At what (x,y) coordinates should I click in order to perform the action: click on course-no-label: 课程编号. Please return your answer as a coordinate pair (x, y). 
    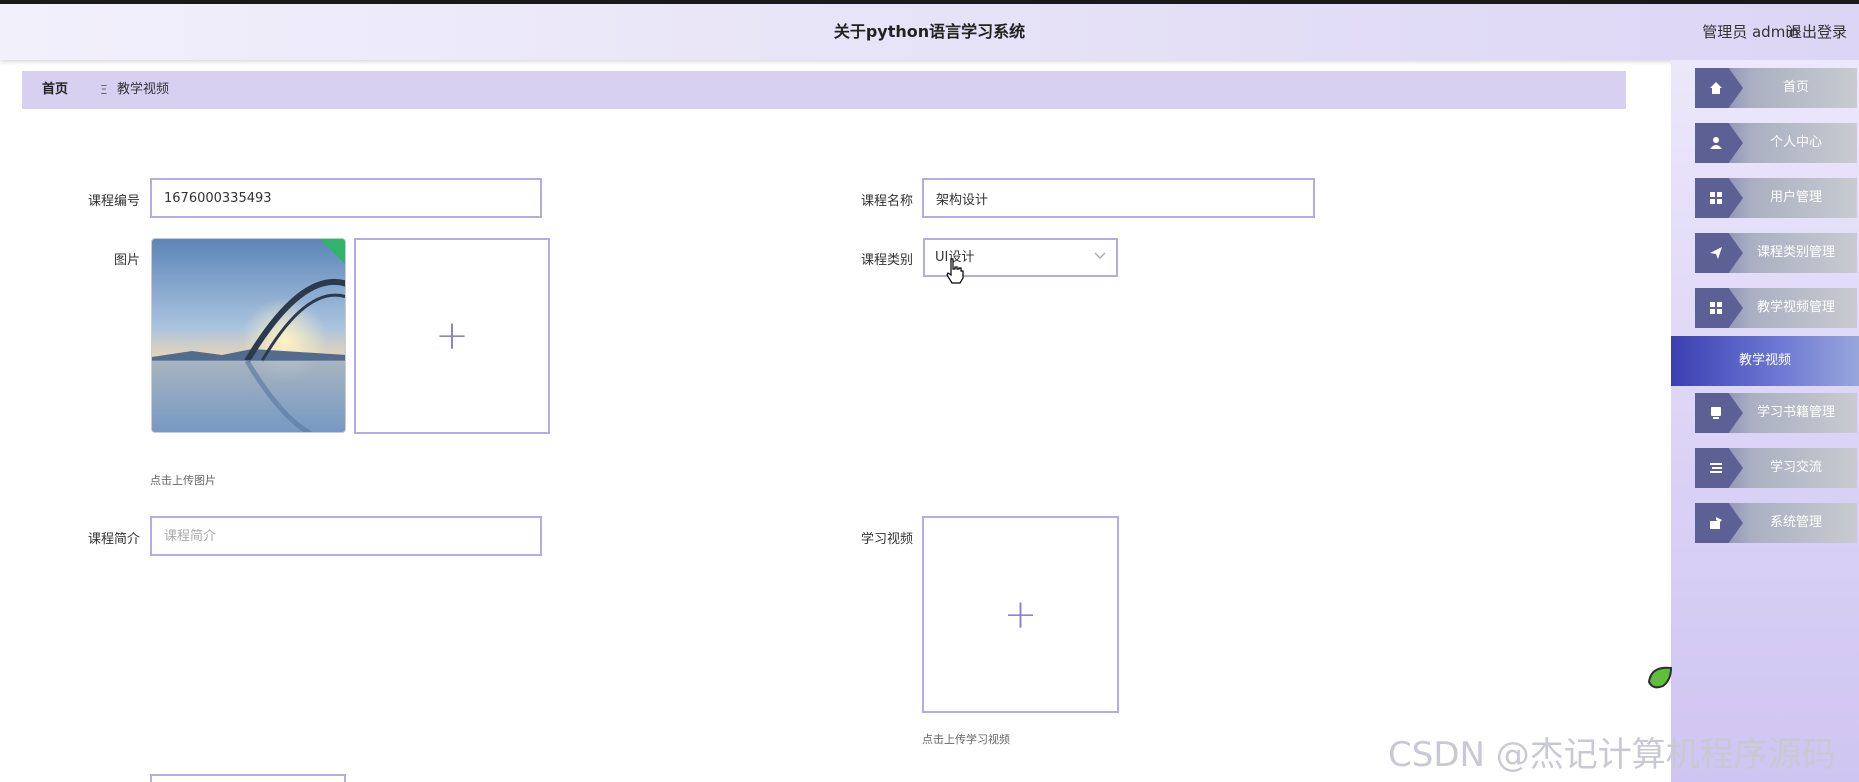
    Looking at the image, I should click on (113, 201).